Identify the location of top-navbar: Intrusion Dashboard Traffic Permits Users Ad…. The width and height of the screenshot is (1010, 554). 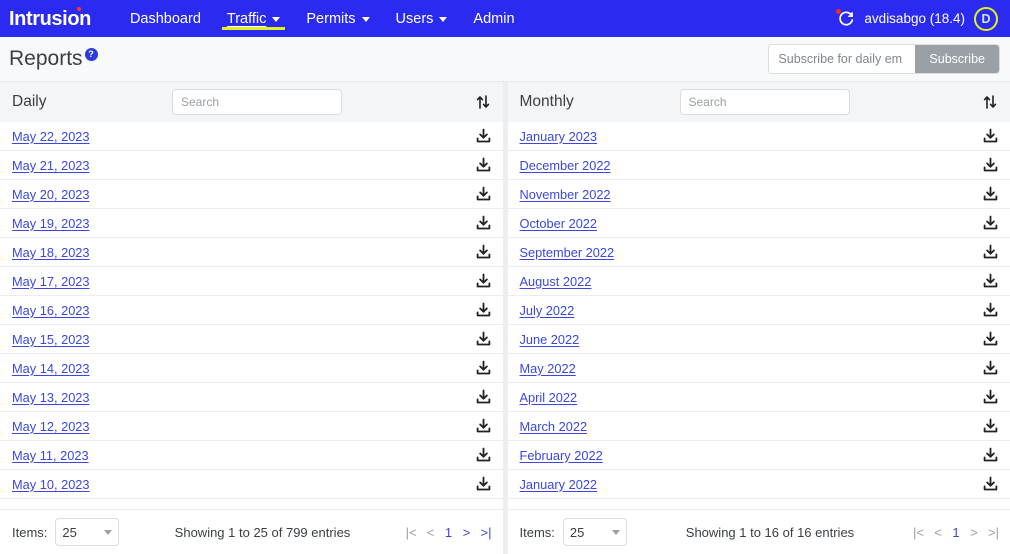
(505, 18).